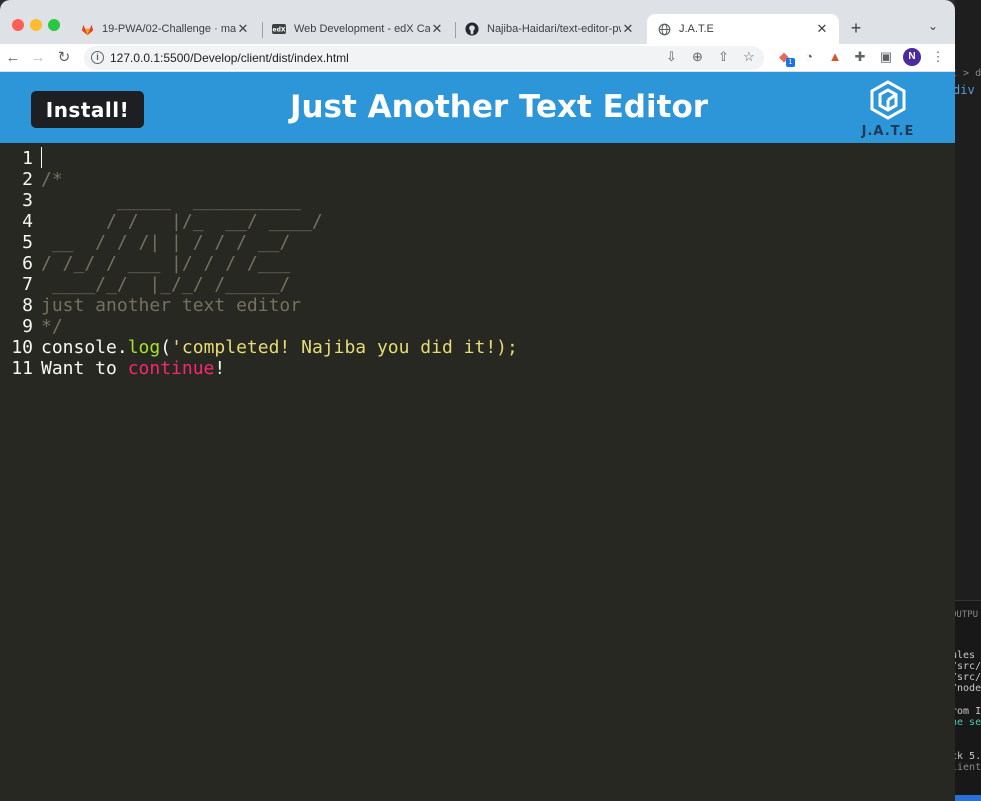  Describe the element at coordinates (165, 284) in the screenshot. I see `line-code: ____/_/ |_/_/ /_____/` at that location.